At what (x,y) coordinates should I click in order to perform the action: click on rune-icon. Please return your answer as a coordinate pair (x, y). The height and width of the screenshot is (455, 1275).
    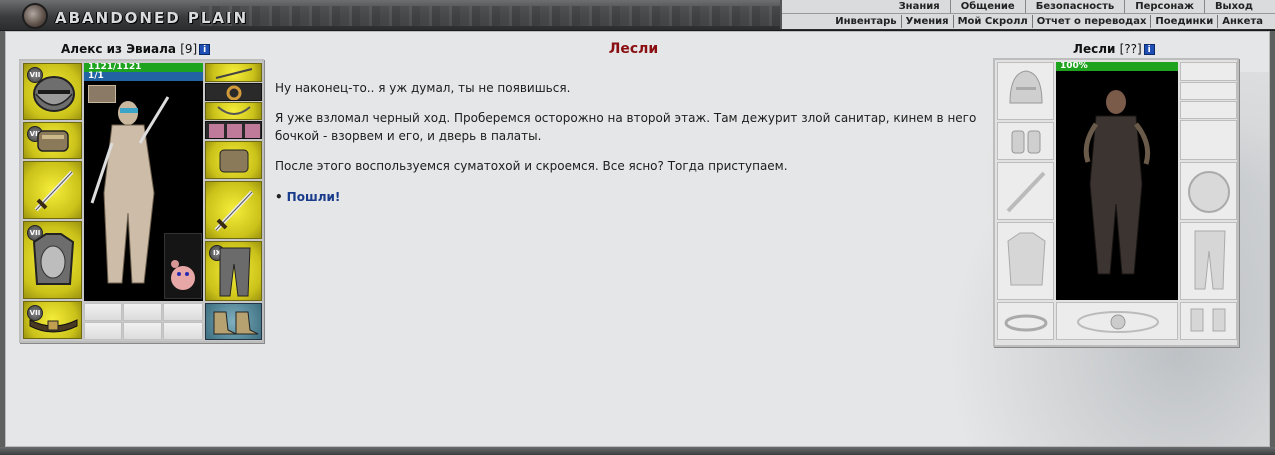
    Looking at the image, I should click on (234, 131).